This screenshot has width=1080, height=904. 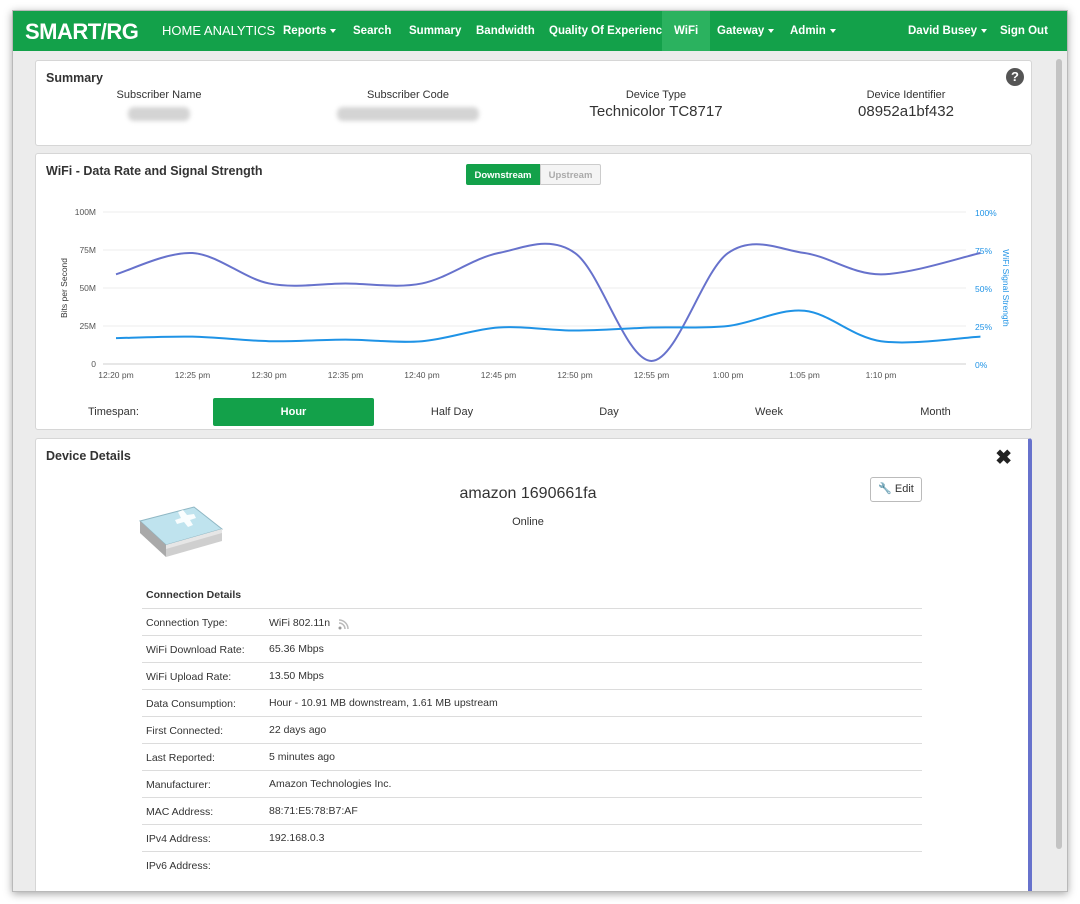 I want to click on timespan-hour: Hour, so click(x=293, y=412).